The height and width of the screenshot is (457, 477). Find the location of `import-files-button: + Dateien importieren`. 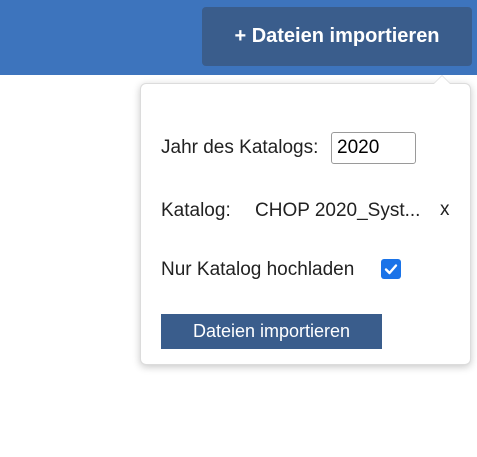

import-files-button: + Dateien importieren is located at coordinates (337, 36).